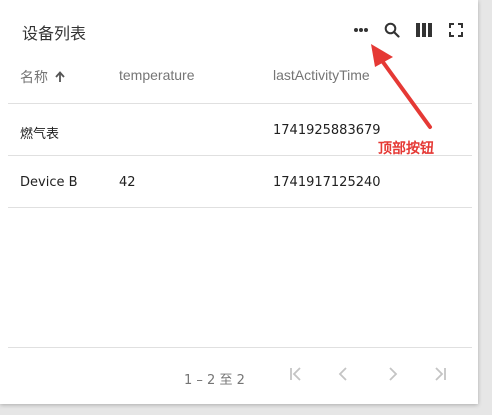 The width and height of the screenshot is (492, 415). Describe the element at coordinates (127, 182) in the screenshot. I see `cell-temperature: 42` at that location.